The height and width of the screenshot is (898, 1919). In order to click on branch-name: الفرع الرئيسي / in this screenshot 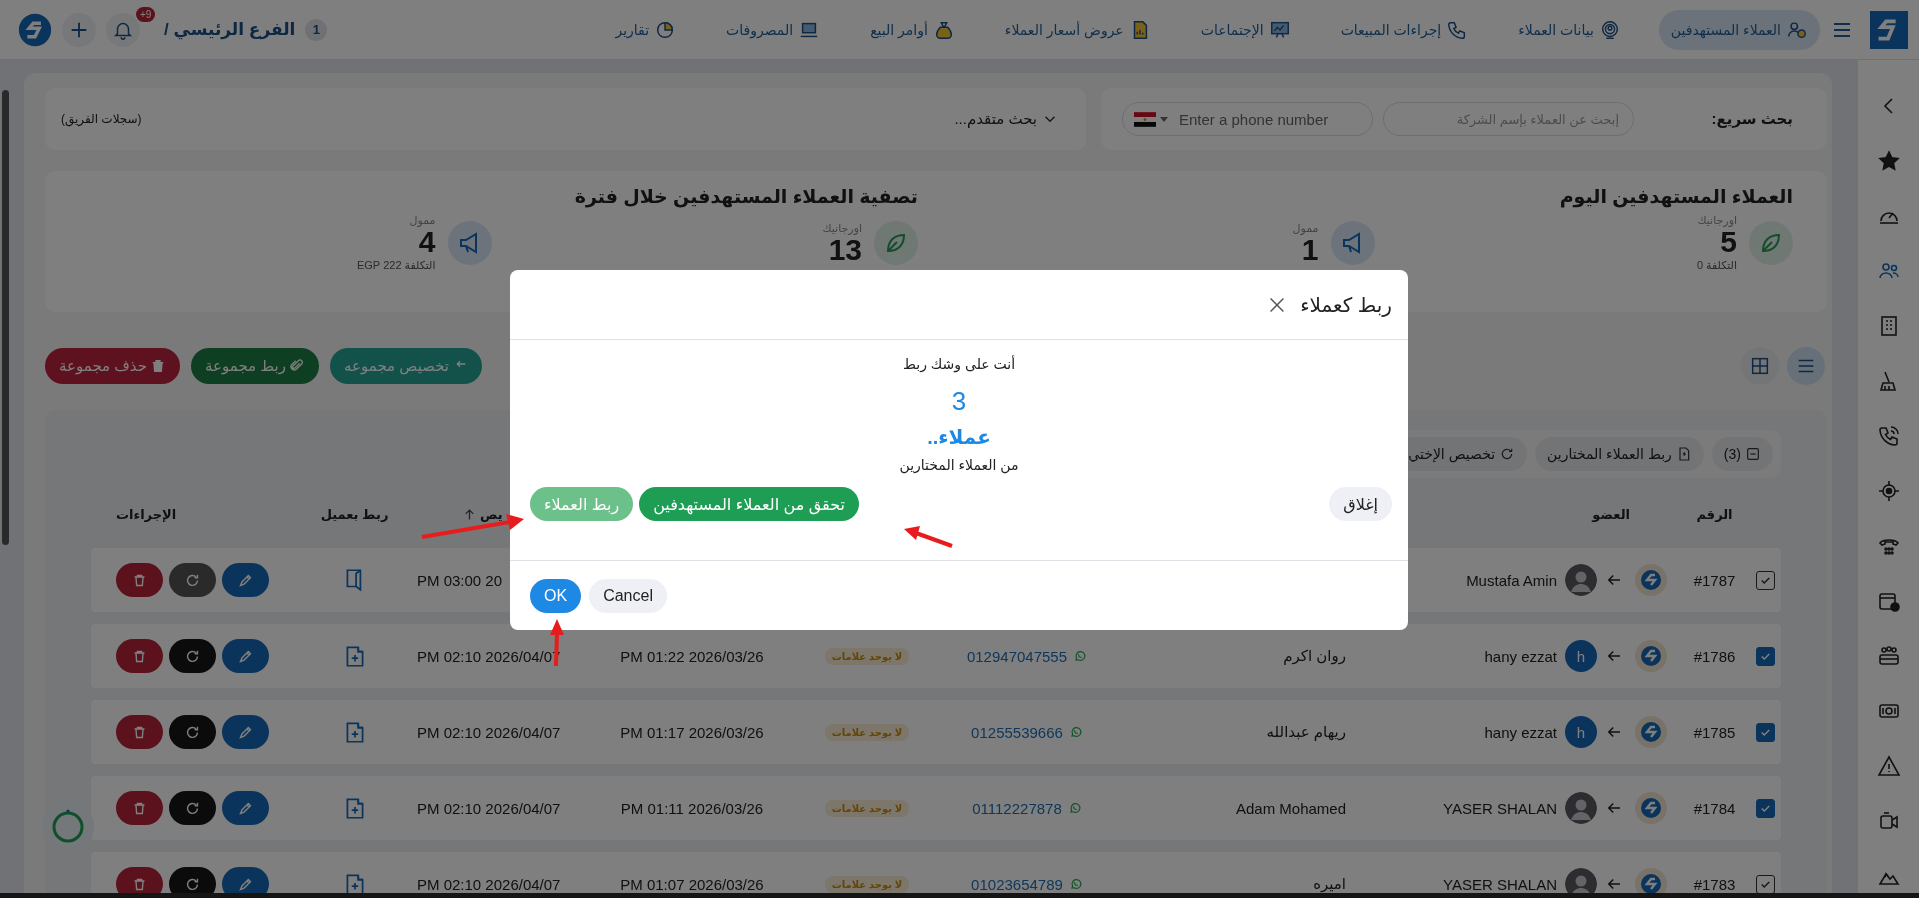, I will do `click(230, 29)`.